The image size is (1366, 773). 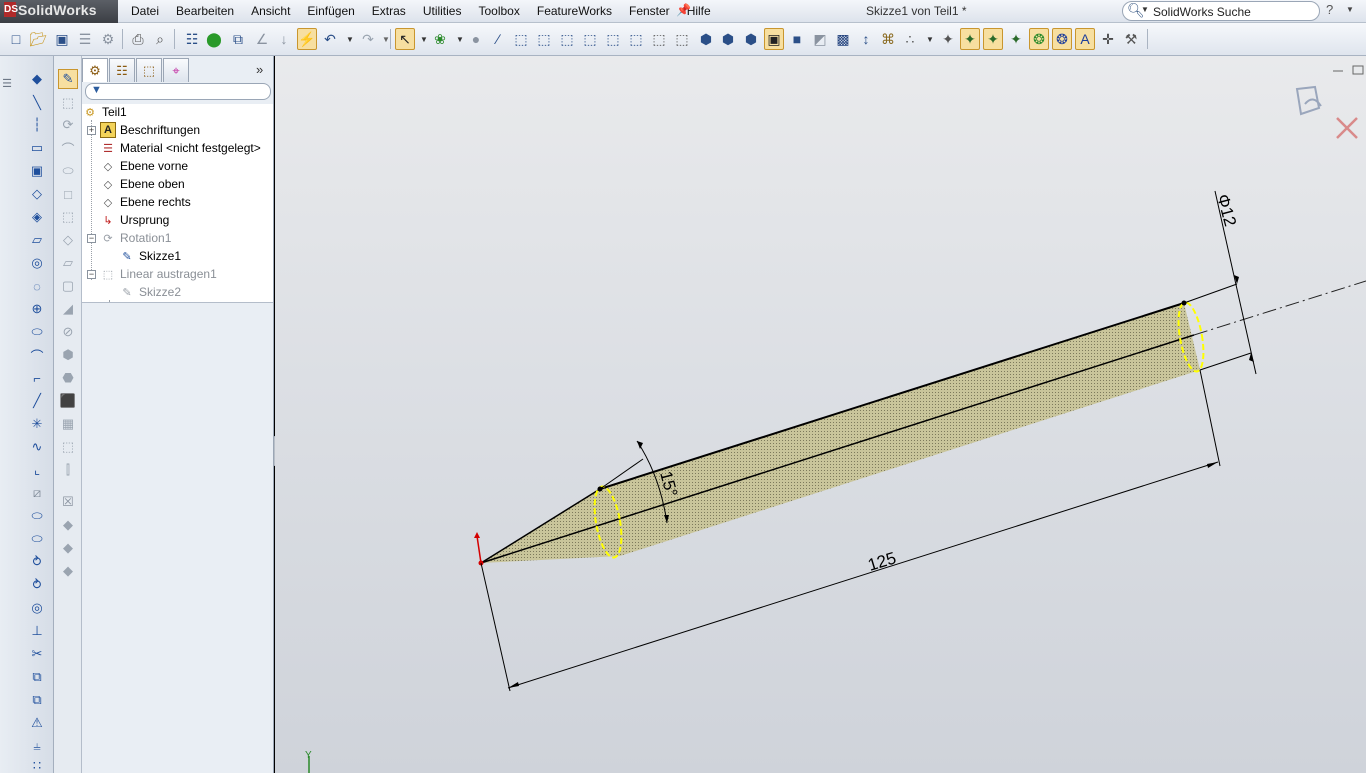 What do you see at coordinates (68, 502) in the screenshot?
I see `close-sketch-icon: ☒` at bounding box center [68, 502].